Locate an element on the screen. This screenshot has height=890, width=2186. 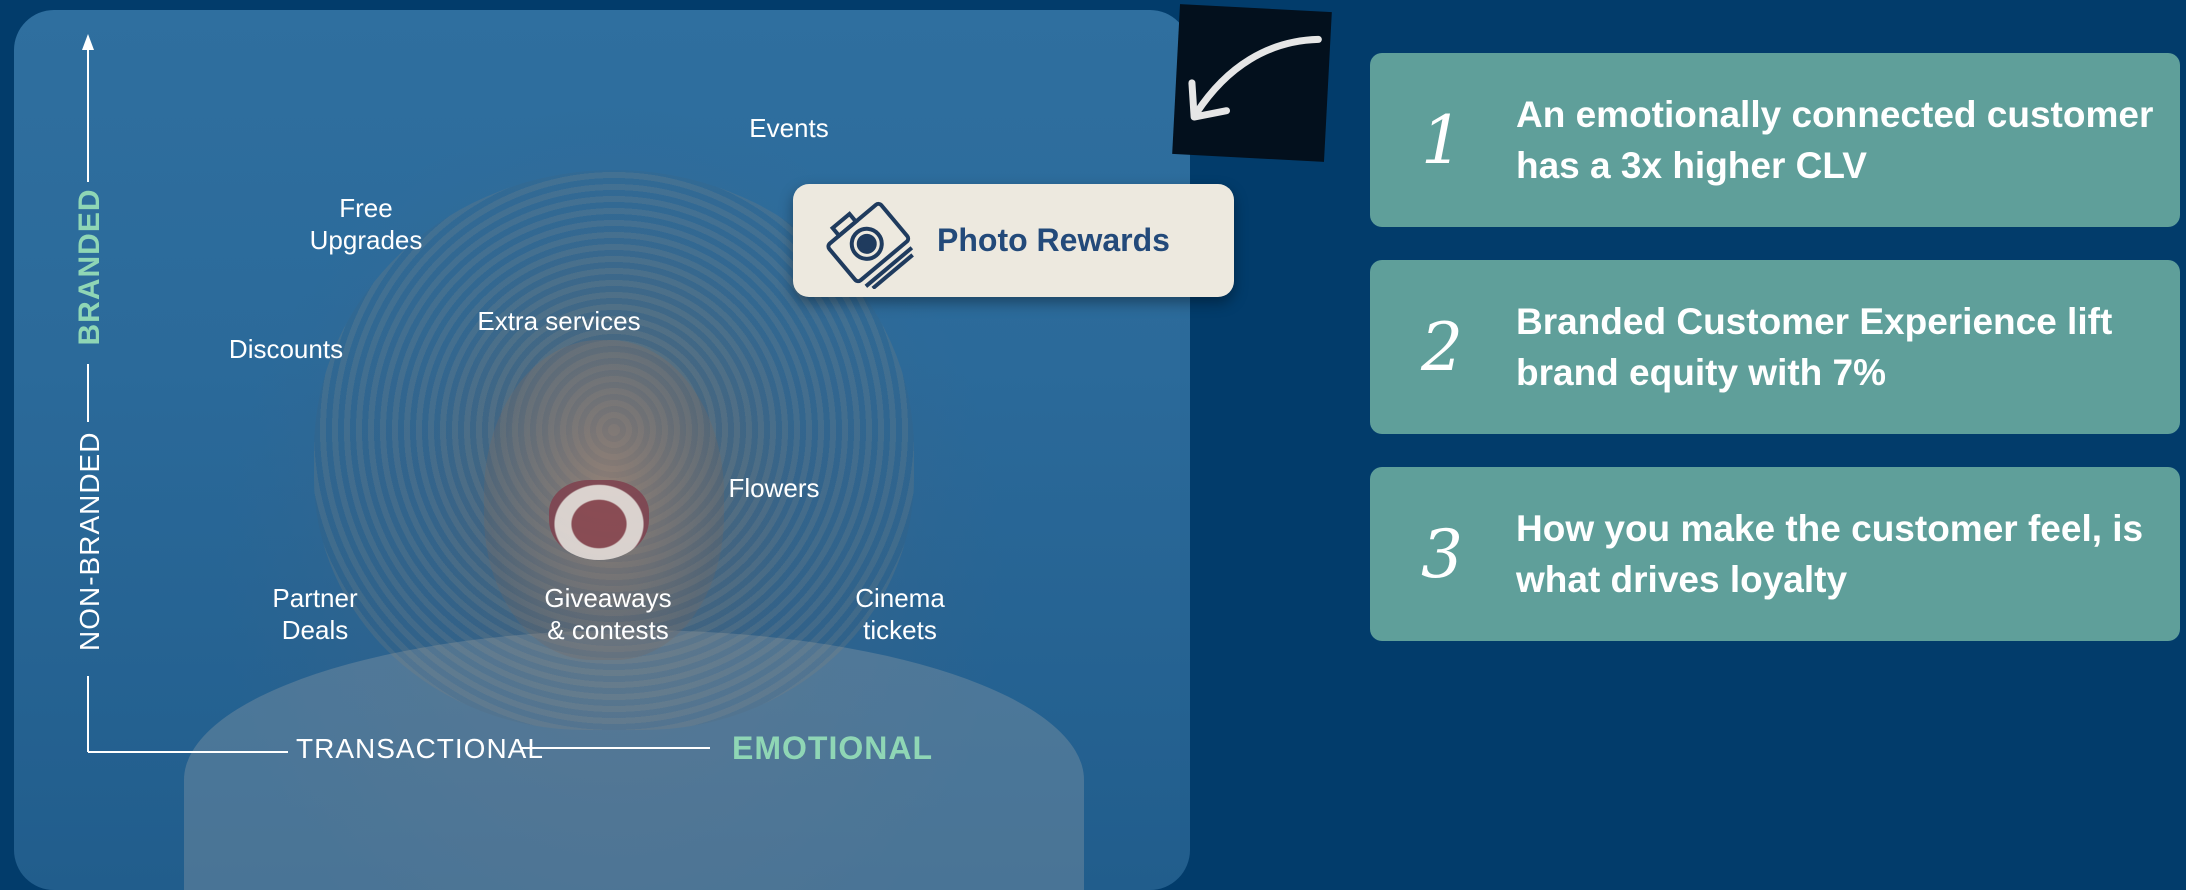
camera-icon is located at coordinates (870, 245).